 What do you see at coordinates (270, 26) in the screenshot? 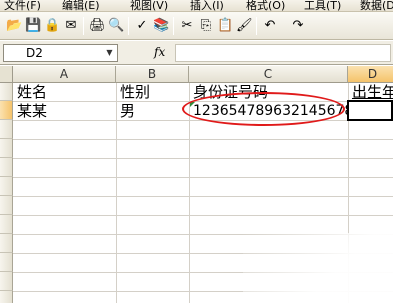
I see `undo-icon: ↶` at bounding box center [270, 26].